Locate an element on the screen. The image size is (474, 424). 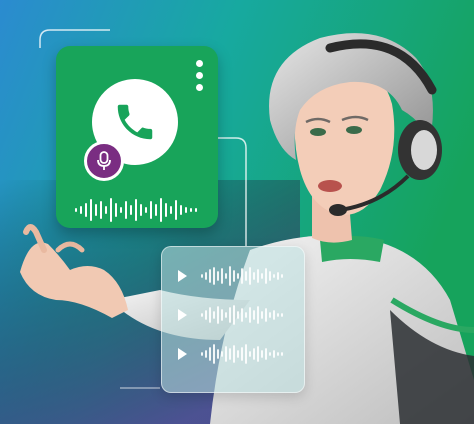
microphone-icon is located at coordinates (104, 161).